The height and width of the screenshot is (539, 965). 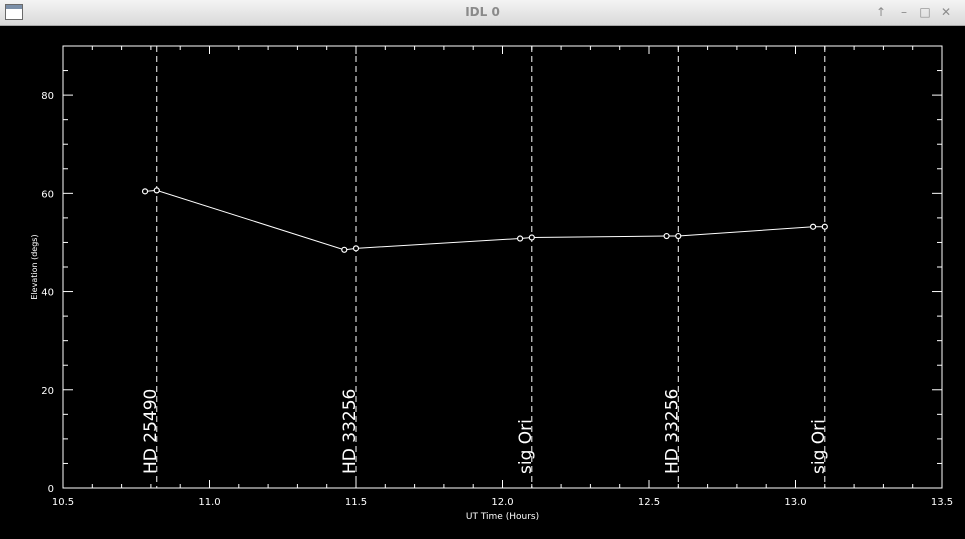 I want to click on x-tick-label: 11.5, so click(x=356, y=502).